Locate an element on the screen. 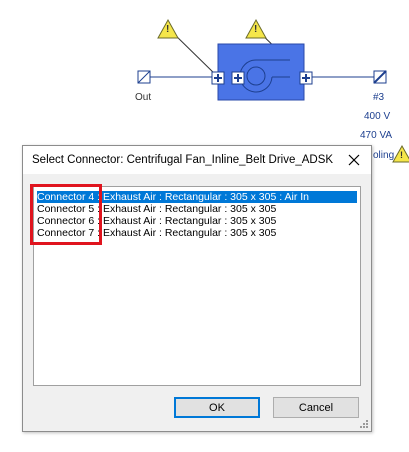 This screenshot has width=409, height=452. voltage-label: 400 V is located at coordinates (377, 116).